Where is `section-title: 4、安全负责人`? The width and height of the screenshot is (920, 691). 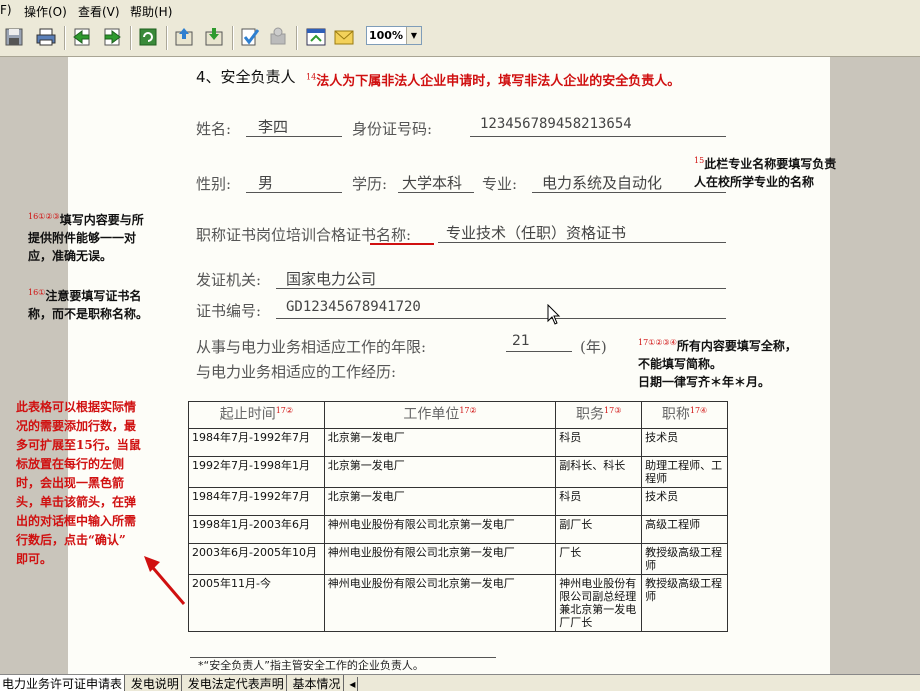
section-title: 4、安全负责人 is located at coordinates (246, 77).